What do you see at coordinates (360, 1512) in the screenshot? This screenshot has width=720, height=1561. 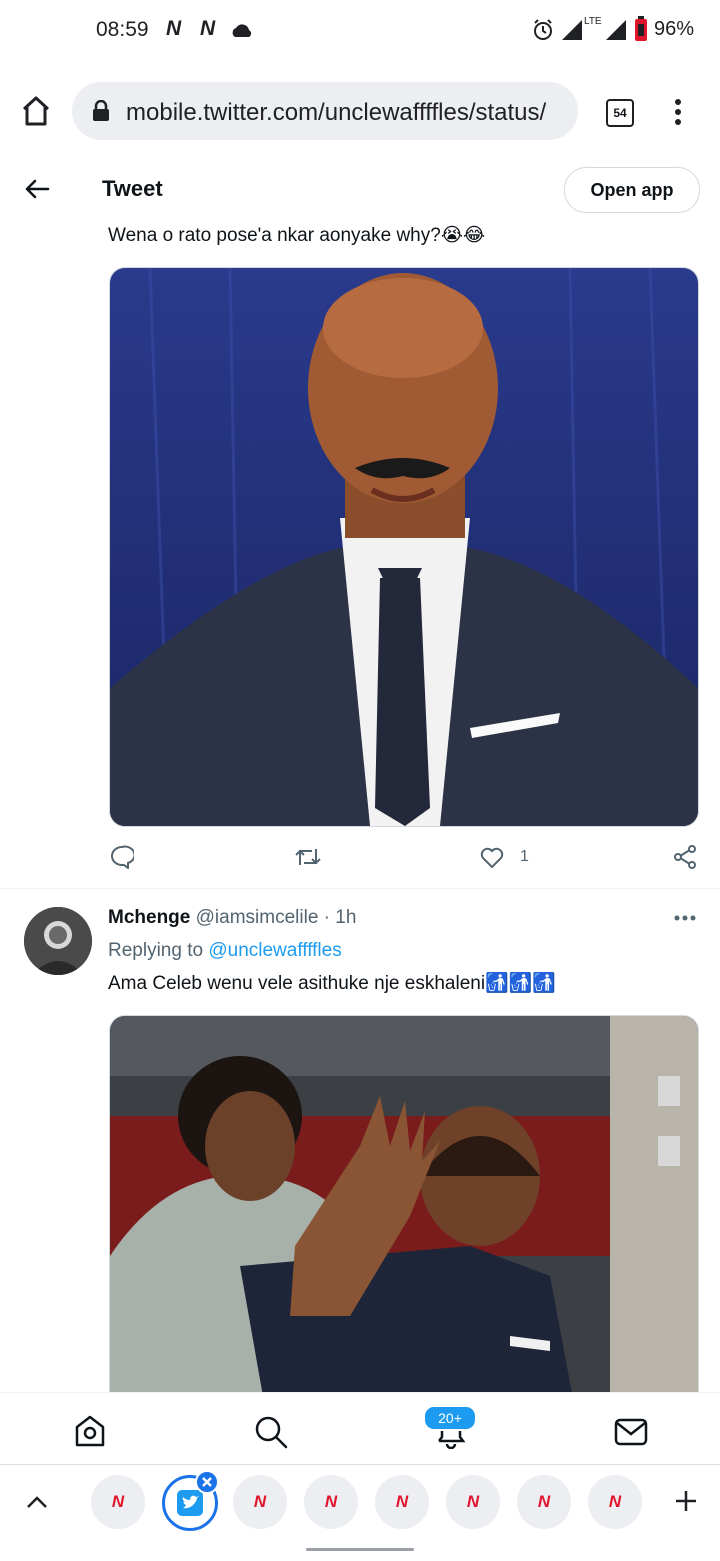 I see `browser-tab-strip: N N N N N N N` at bounding box center [360, 1512].